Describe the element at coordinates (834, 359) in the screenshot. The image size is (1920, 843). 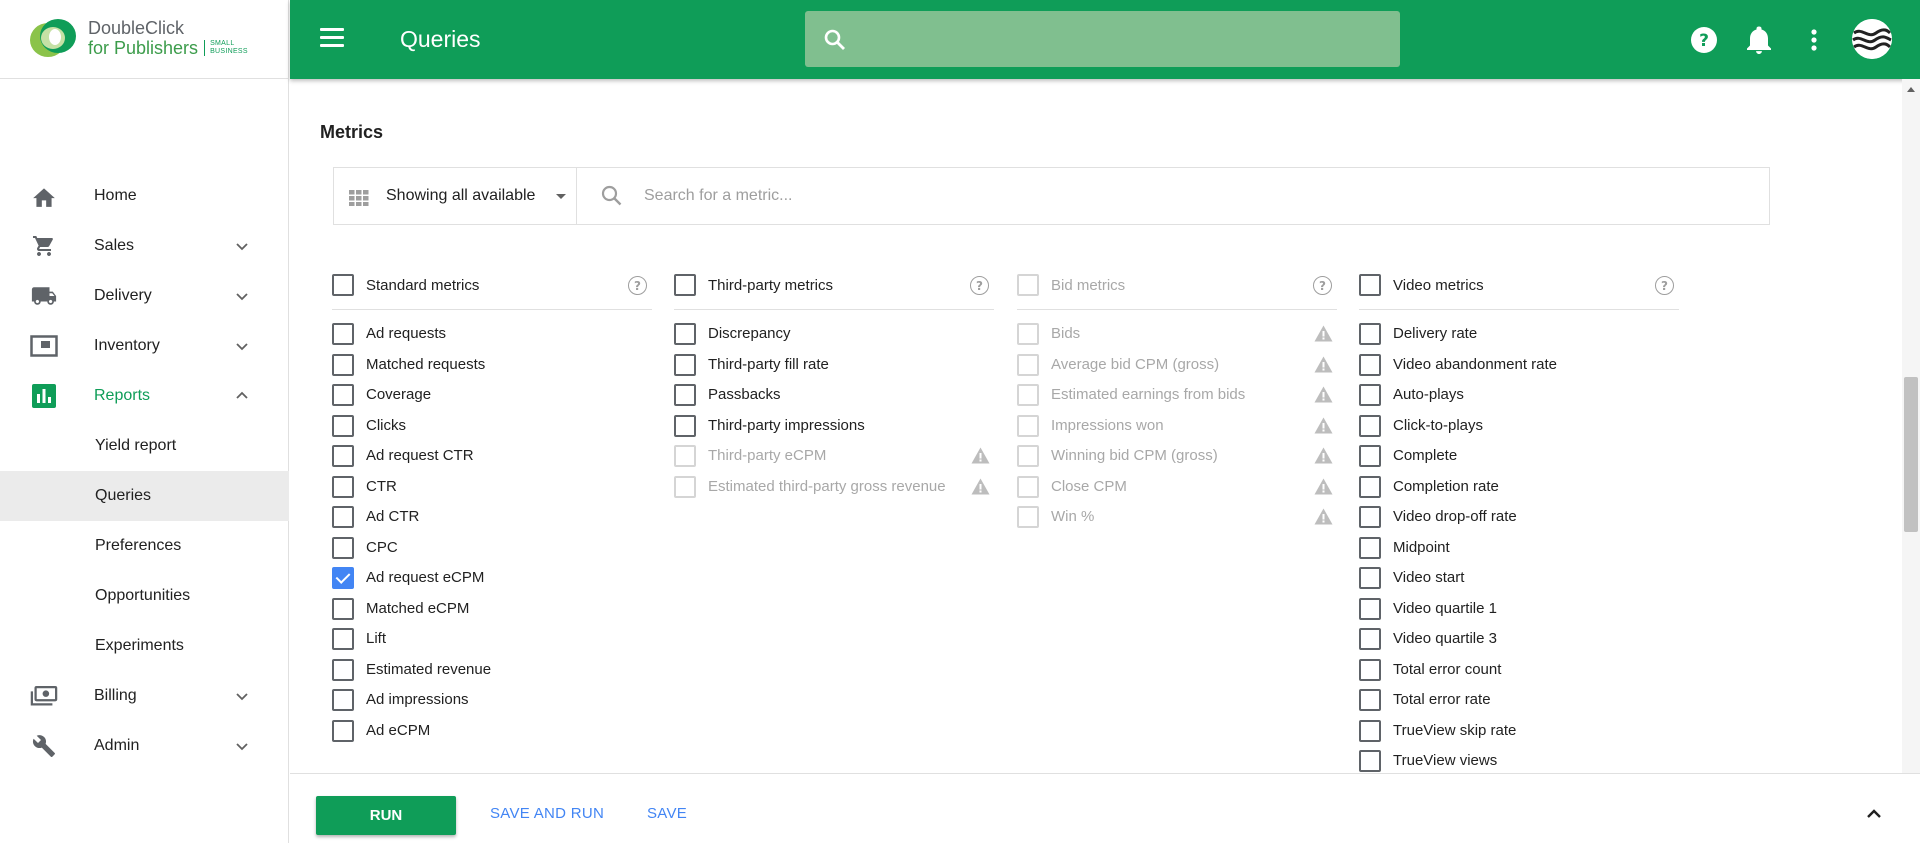
I see `metric-item-third-party-fill-rate: Third-party fill rate` at that location.